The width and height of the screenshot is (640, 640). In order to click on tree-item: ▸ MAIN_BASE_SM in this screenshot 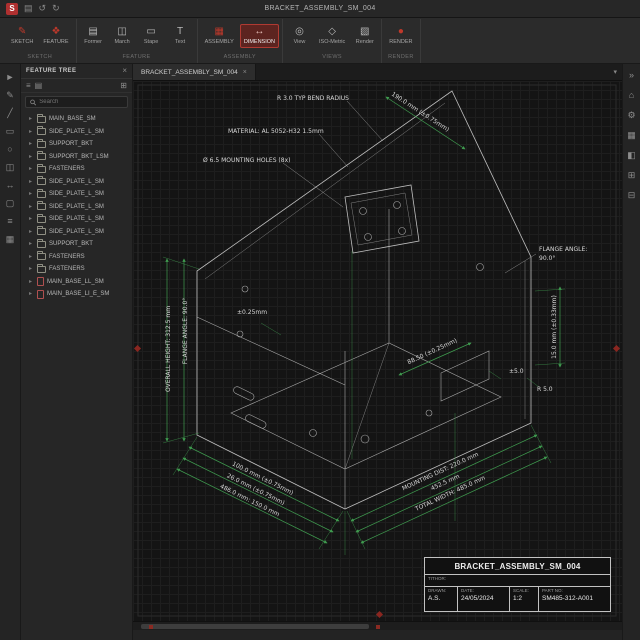, I will do `click(76, 119)`.